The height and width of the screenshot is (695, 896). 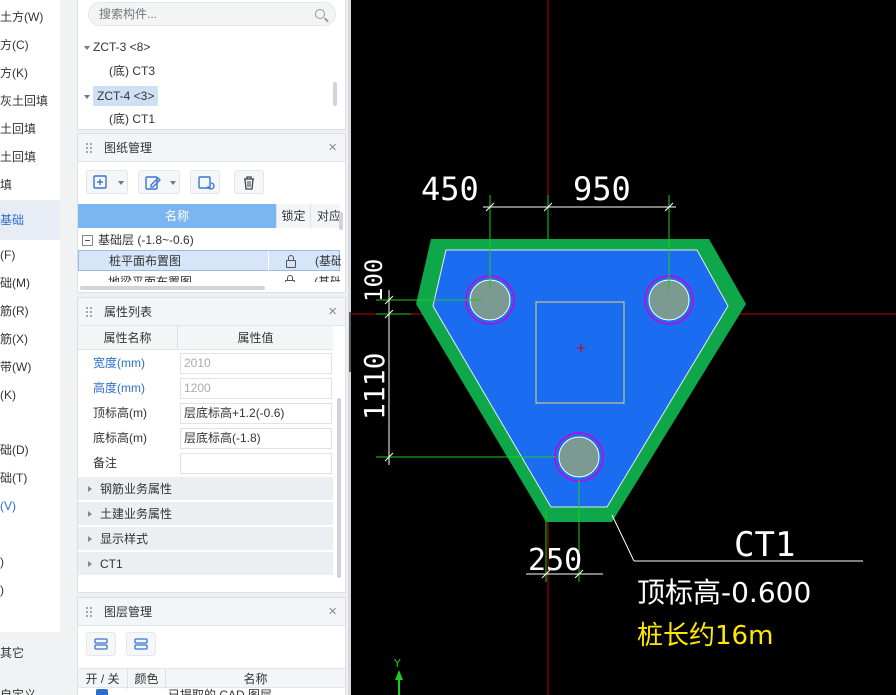 I want to click on panel-title: 图纸管理, so click(x=128, y=148).